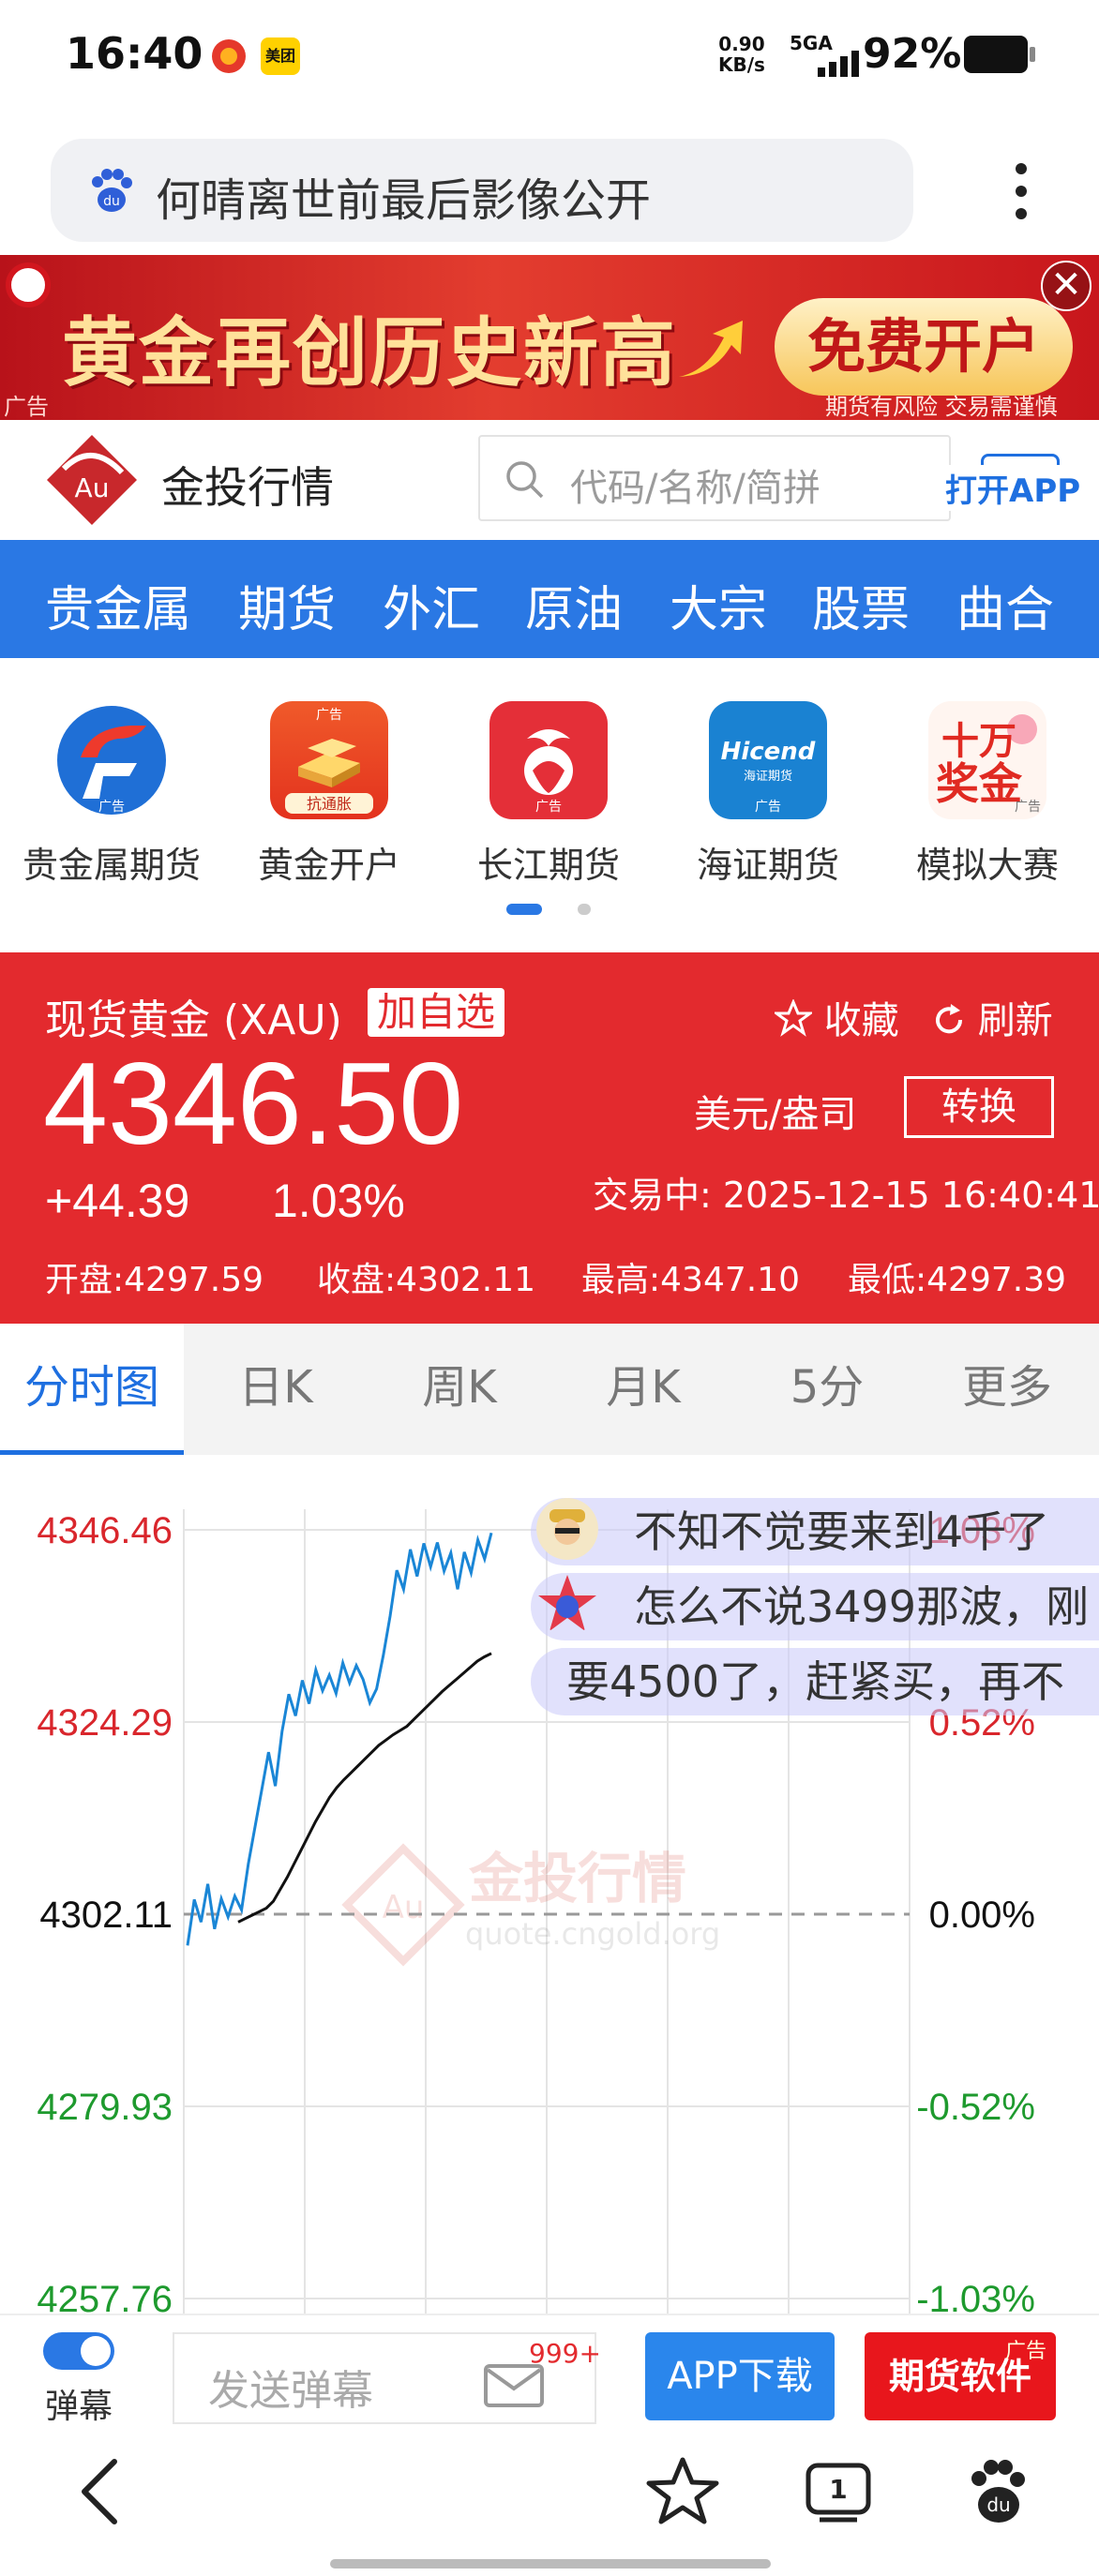  Describe the element at coordinates (105, 1530) in the screenshot. I see `y-tick-left: 4346.46` at that location.